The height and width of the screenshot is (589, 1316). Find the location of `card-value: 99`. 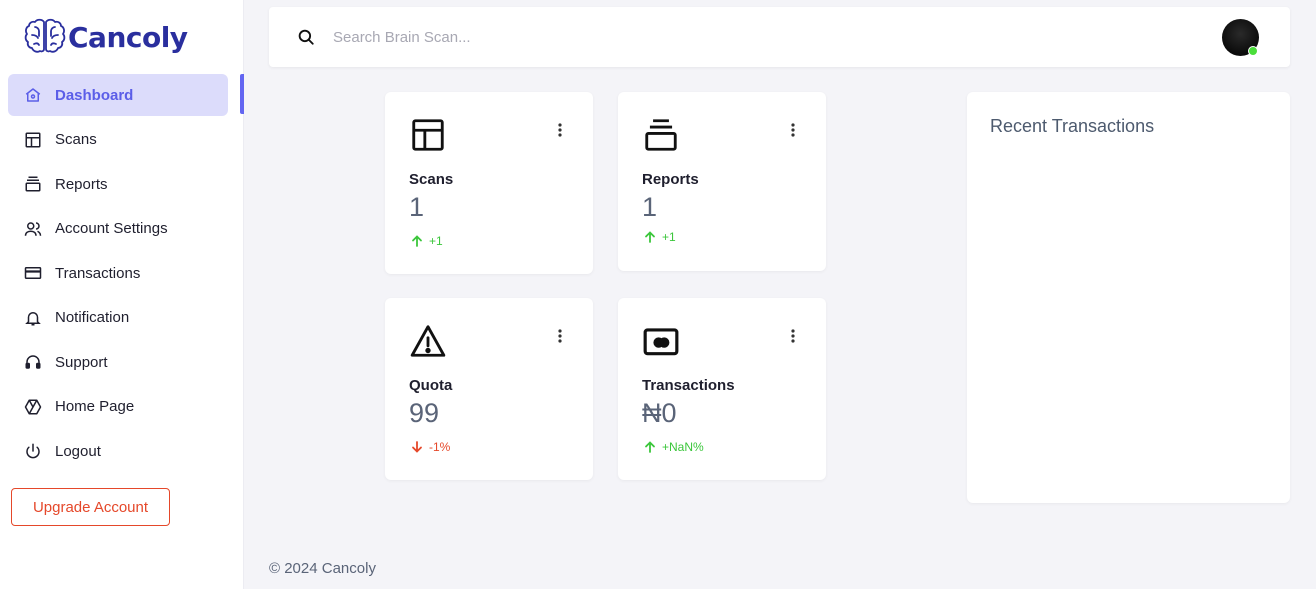

card-value: 99 is located at coordinates (424, 413).